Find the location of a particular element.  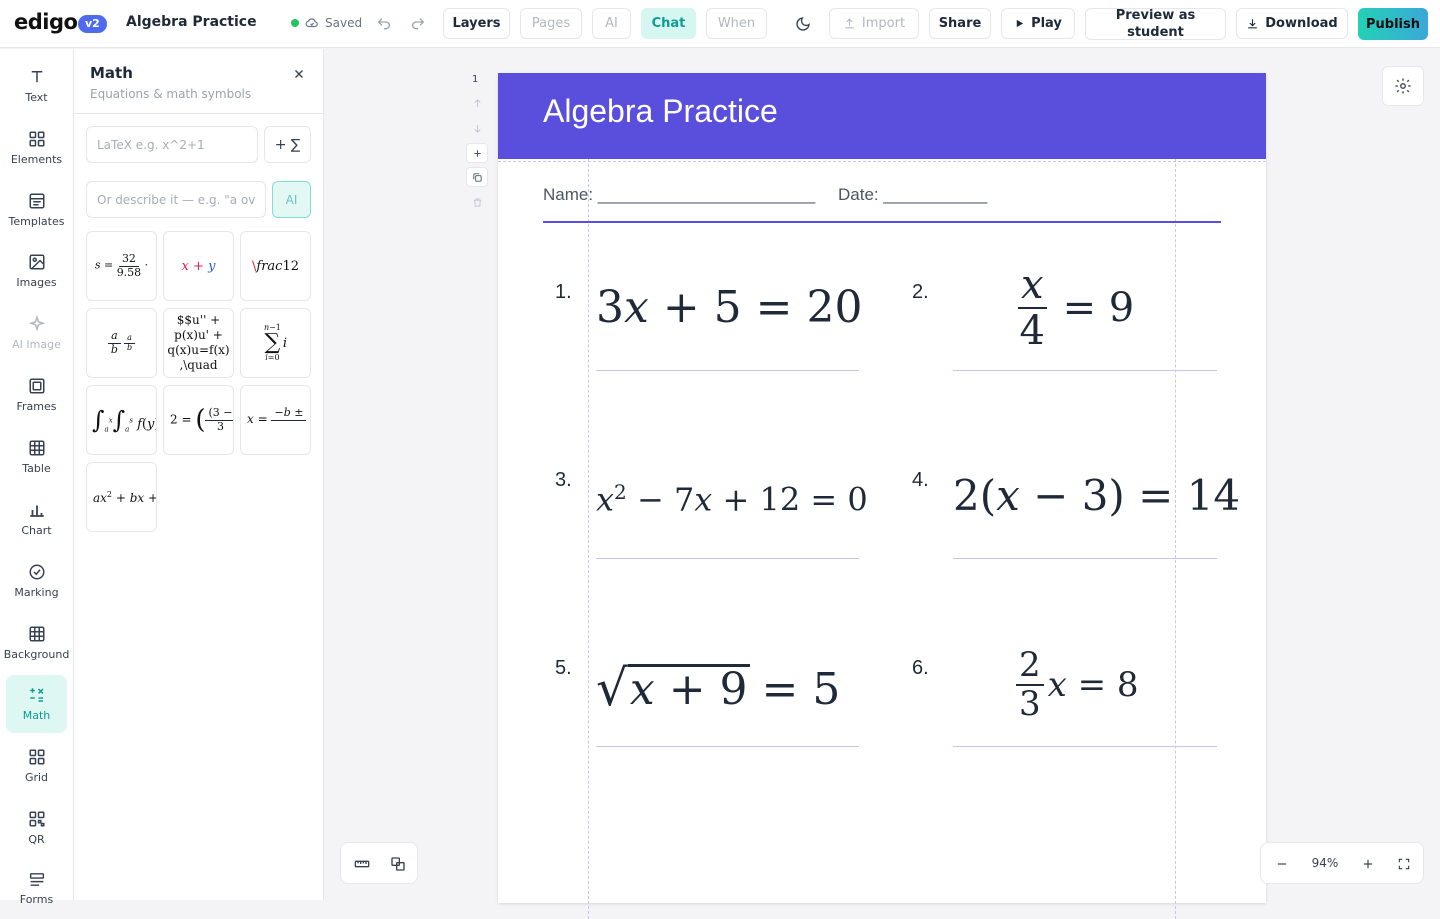

rail-label: Grid is located at coordinates (36, 777).